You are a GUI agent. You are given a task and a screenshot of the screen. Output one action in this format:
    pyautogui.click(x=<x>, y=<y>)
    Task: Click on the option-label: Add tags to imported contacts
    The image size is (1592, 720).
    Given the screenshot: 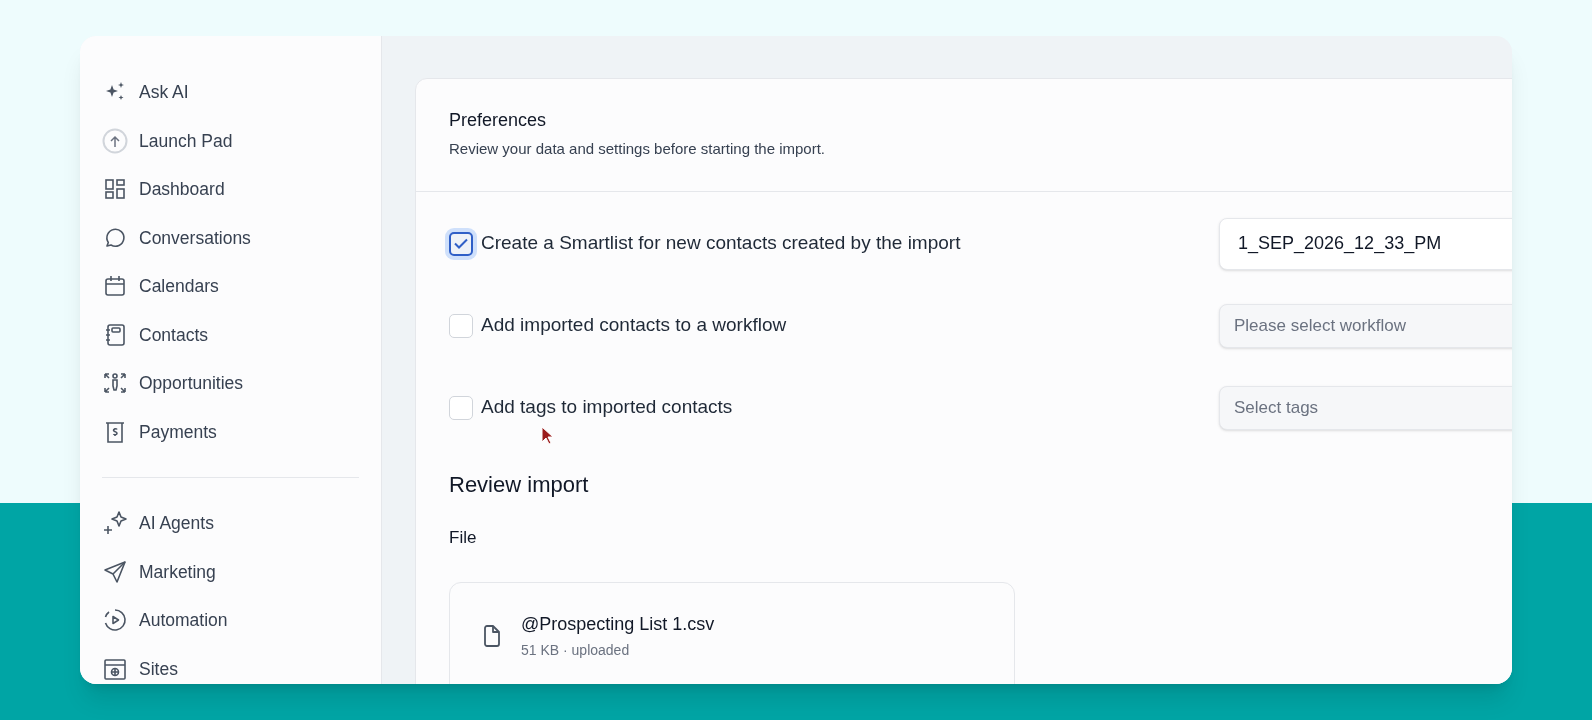 What is the action you would take?
    pyautogui.click(x=607, y=407)
    